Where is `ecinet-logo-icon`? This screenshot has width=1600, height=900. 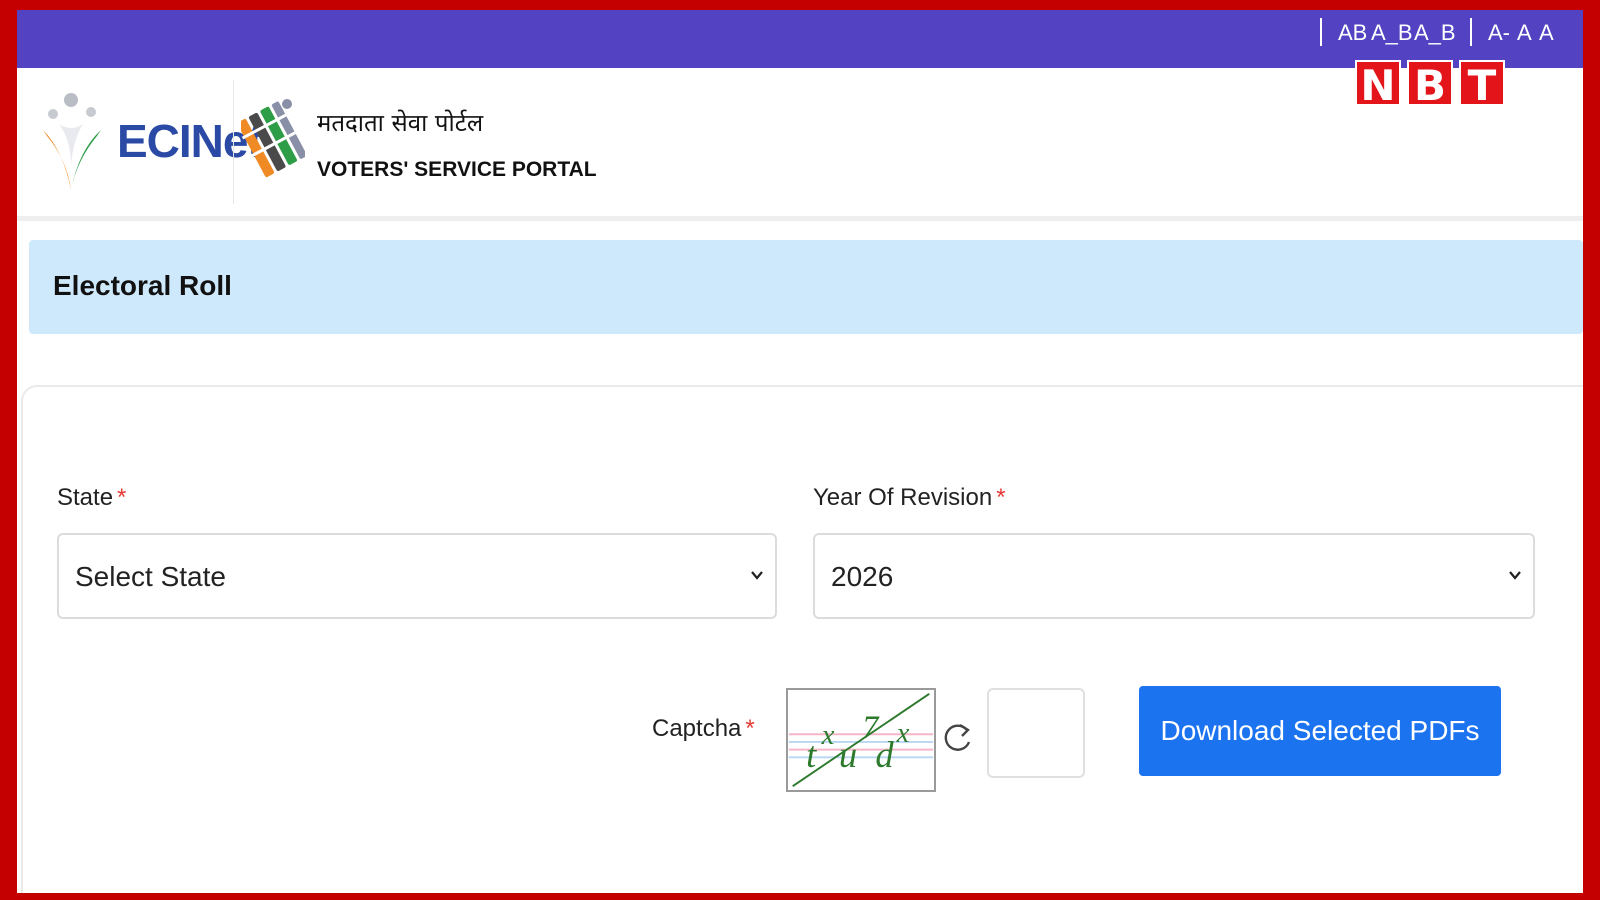 ecinet-logo-icon is located at coordinates (72, 141).